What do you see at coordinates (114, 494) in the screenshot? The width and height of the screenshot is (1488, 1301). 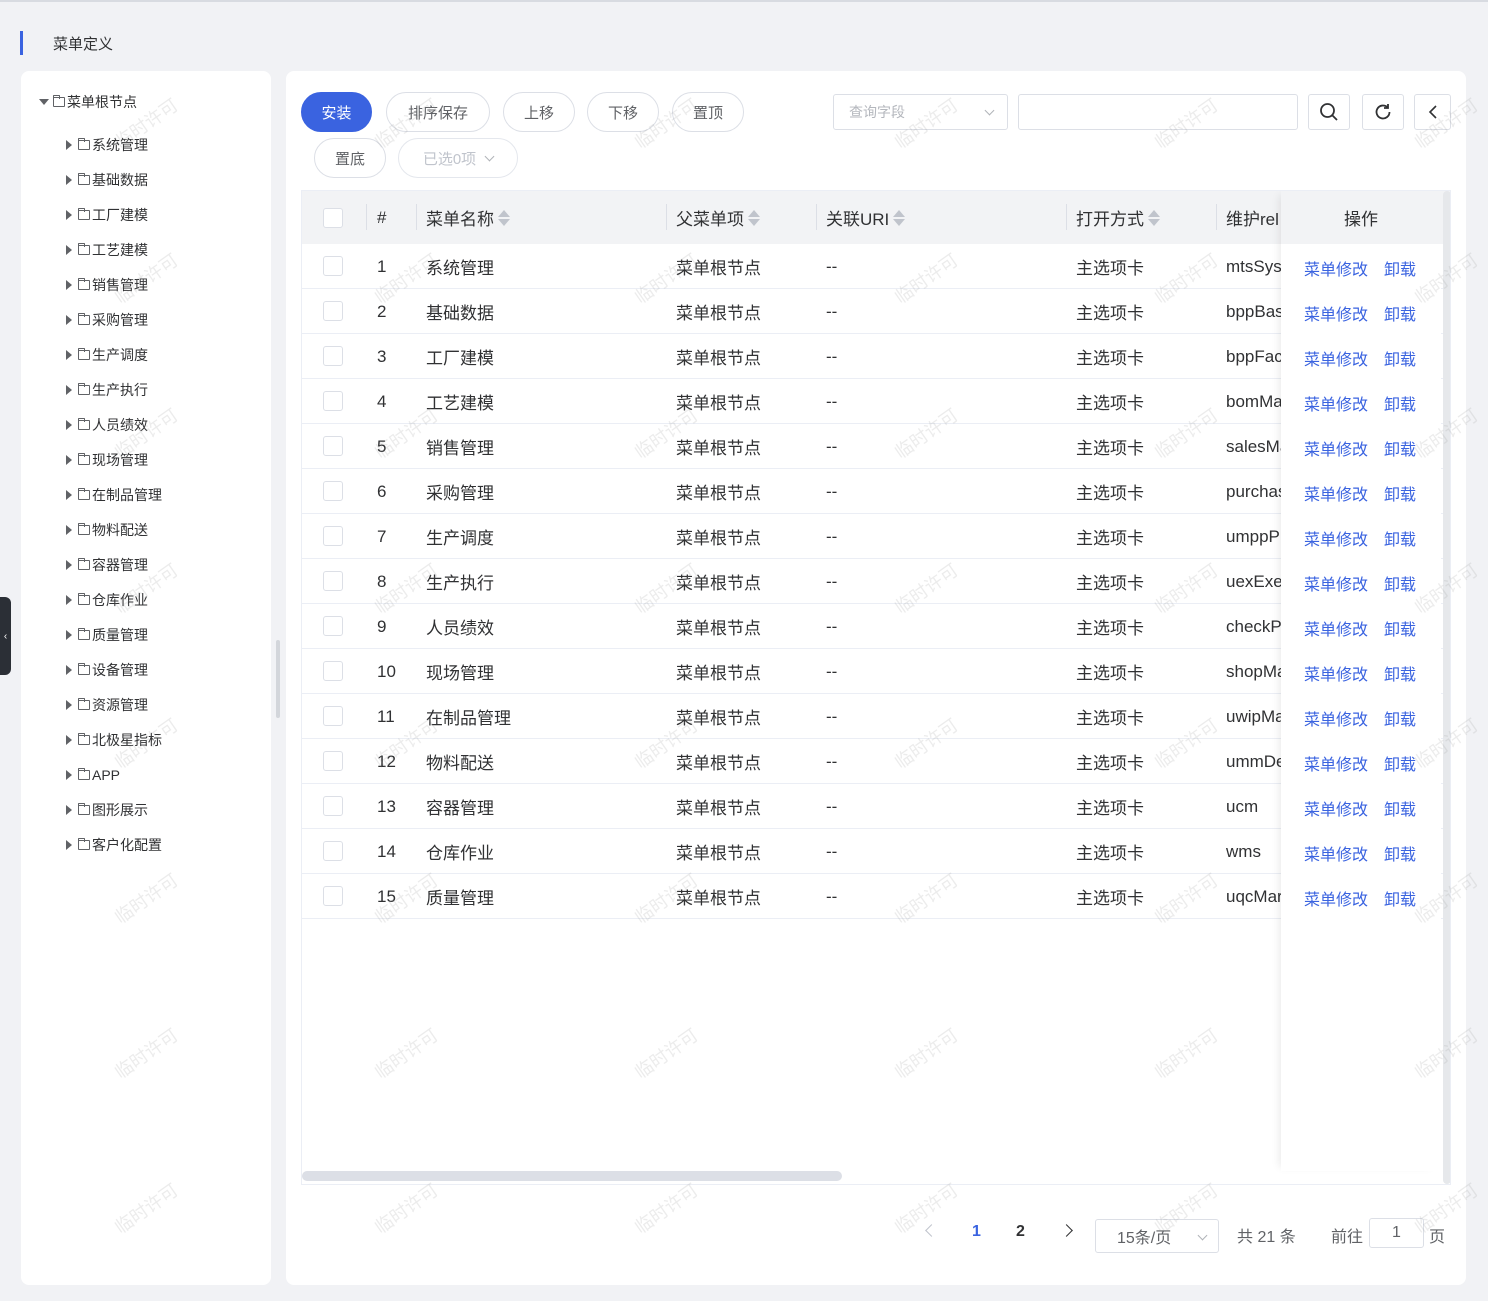 I see `tree-node: 在制品管理` at bounding box center [114, 494].